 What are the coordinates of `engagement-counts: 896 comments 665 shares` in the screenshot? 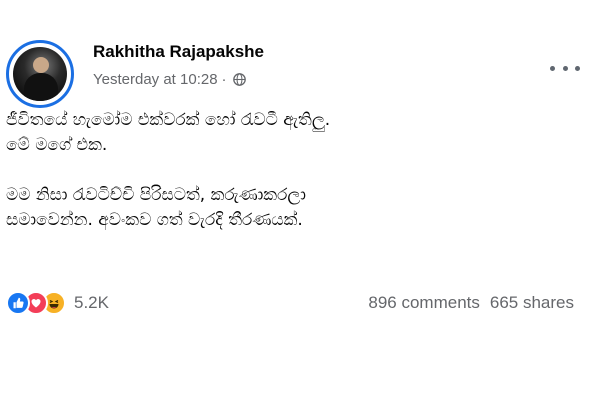 It's located at (471, 303).